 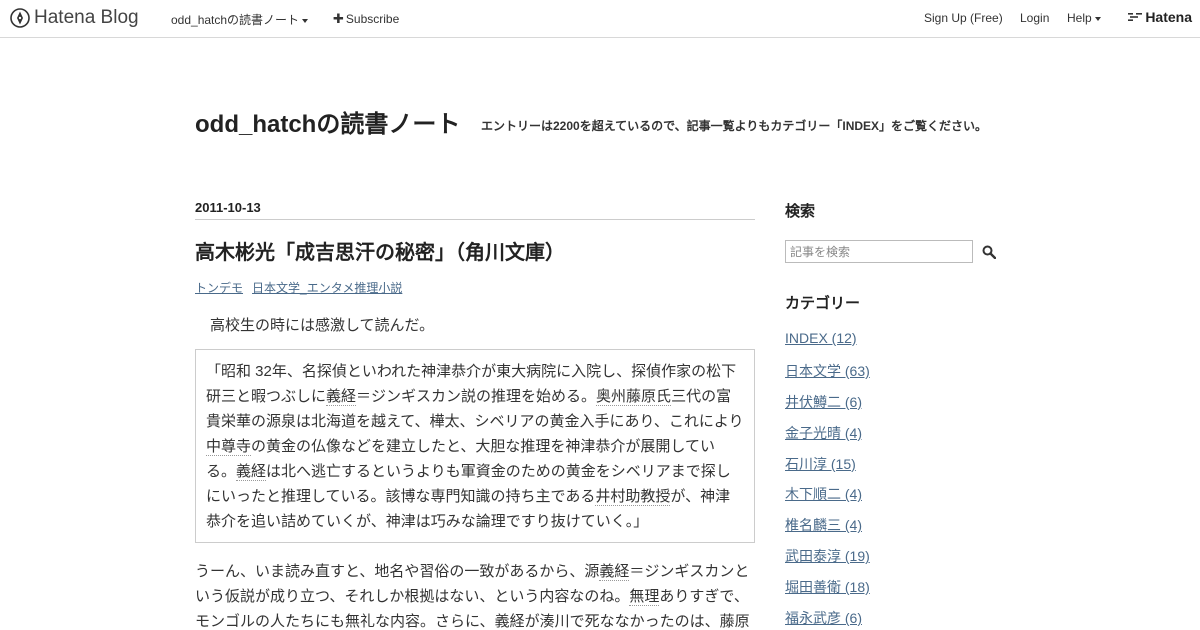 What do you see at coordinates (823, 525) in the screenshot?
I see `category-link: 椎名麟三 (4)` at bounding box center [823, 525].